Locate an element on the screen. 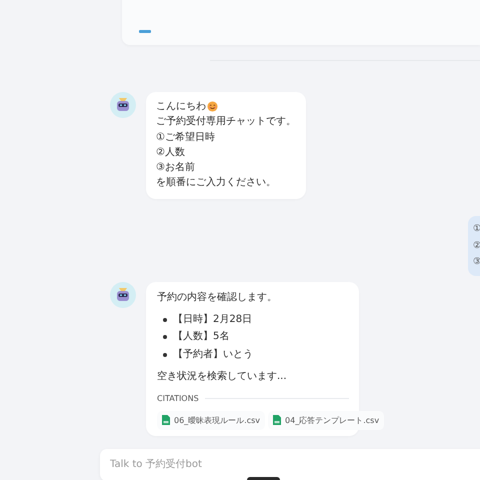 Image resolution: width=480 pixels, height=480 pixels. tab-indicator-icon is located at coordinates (145, 31).